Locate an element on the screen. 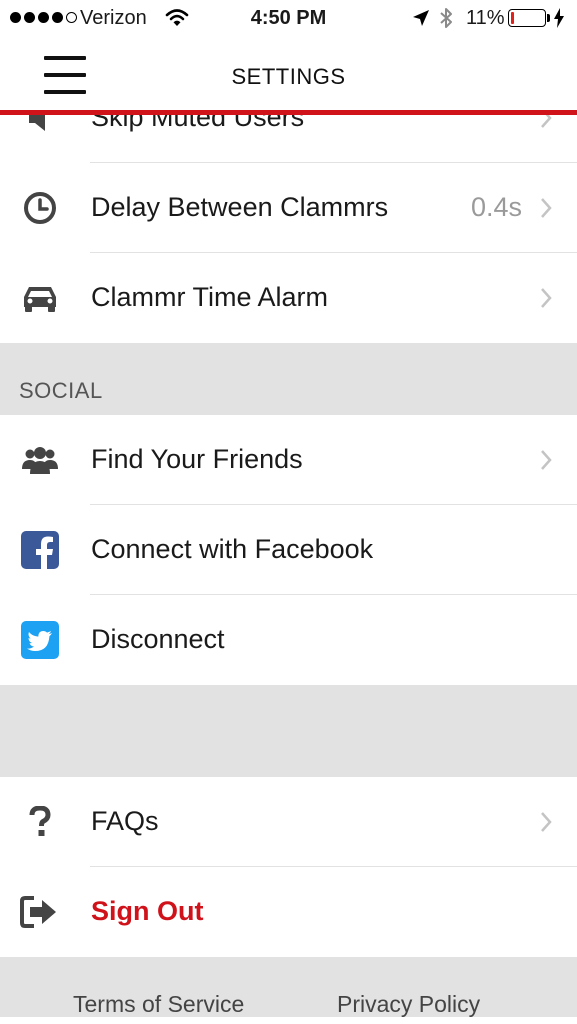 The height and width of the screenshot is (1024, 577). car-icon is located at coordinates (40, 298).